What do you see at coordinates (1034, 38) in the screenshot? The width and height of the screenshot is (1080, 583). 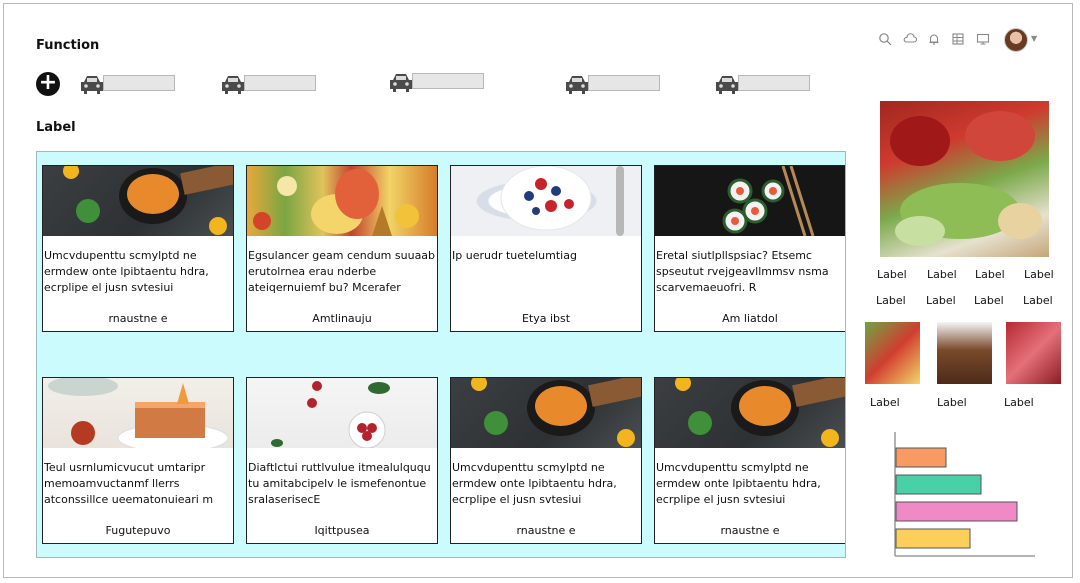 I see `chevron-down-icon: ▼` at bounding box center [1034, 38].